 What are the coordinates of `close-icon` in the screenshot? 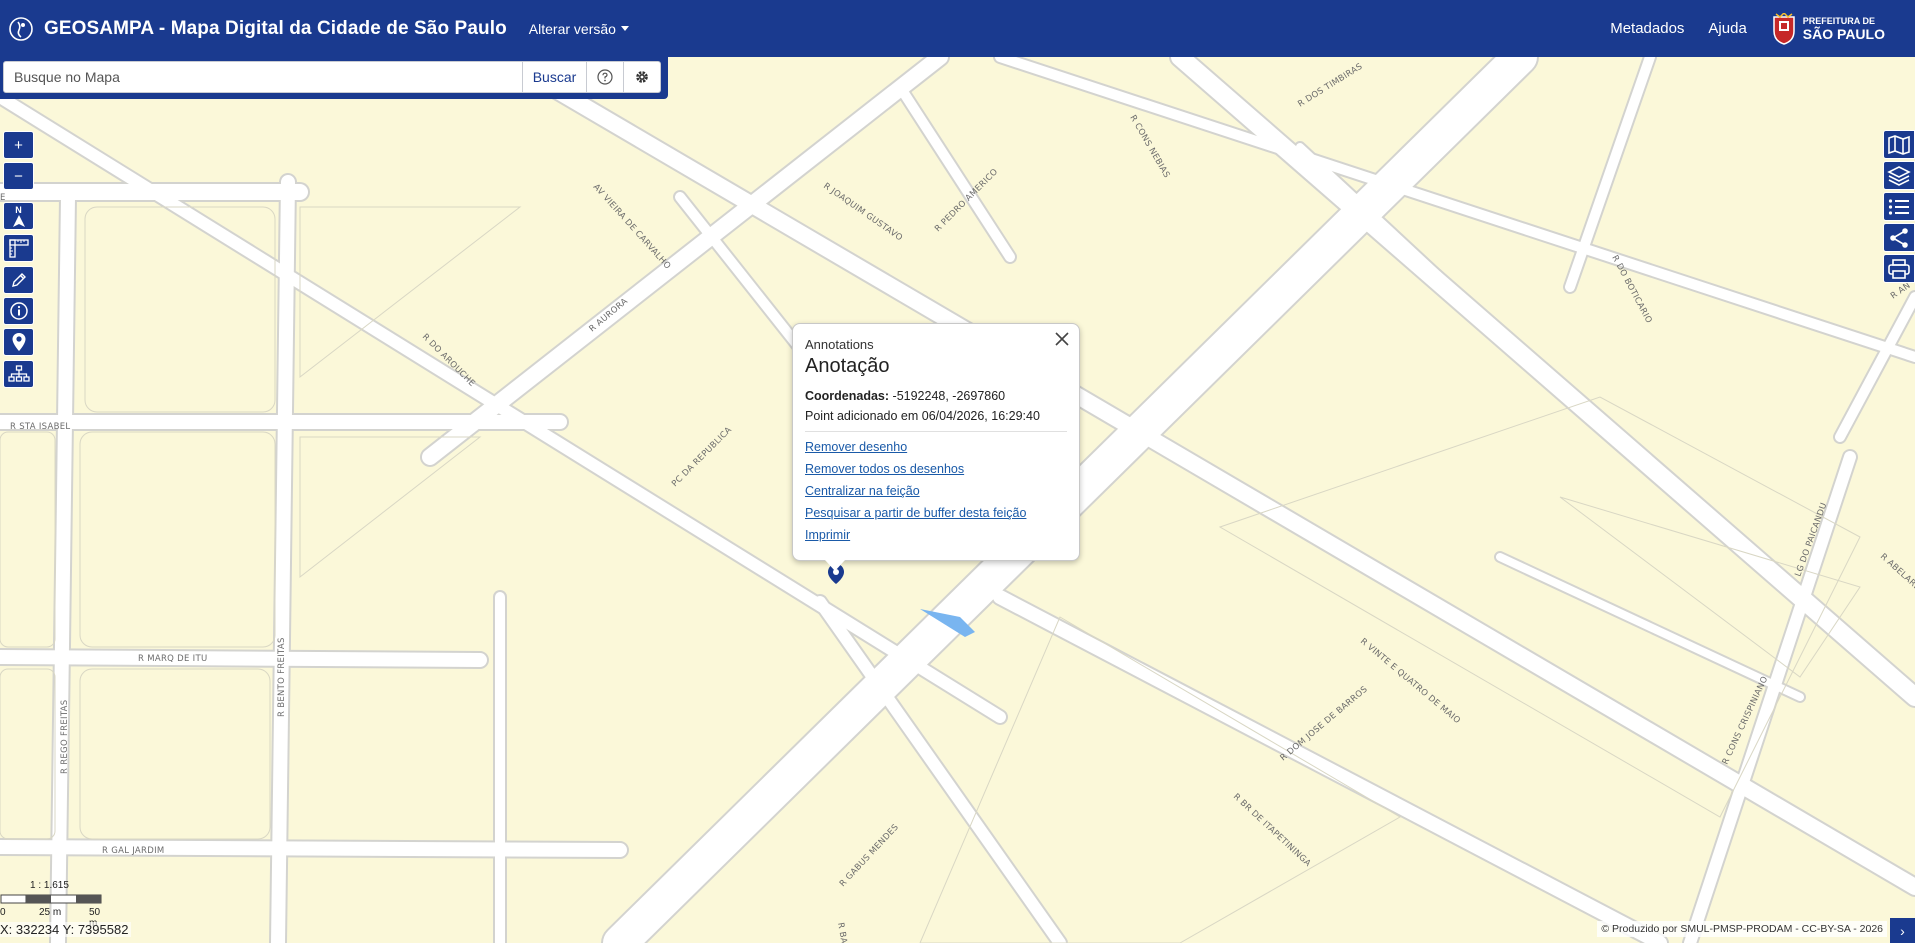 It's located at (1062, 339).